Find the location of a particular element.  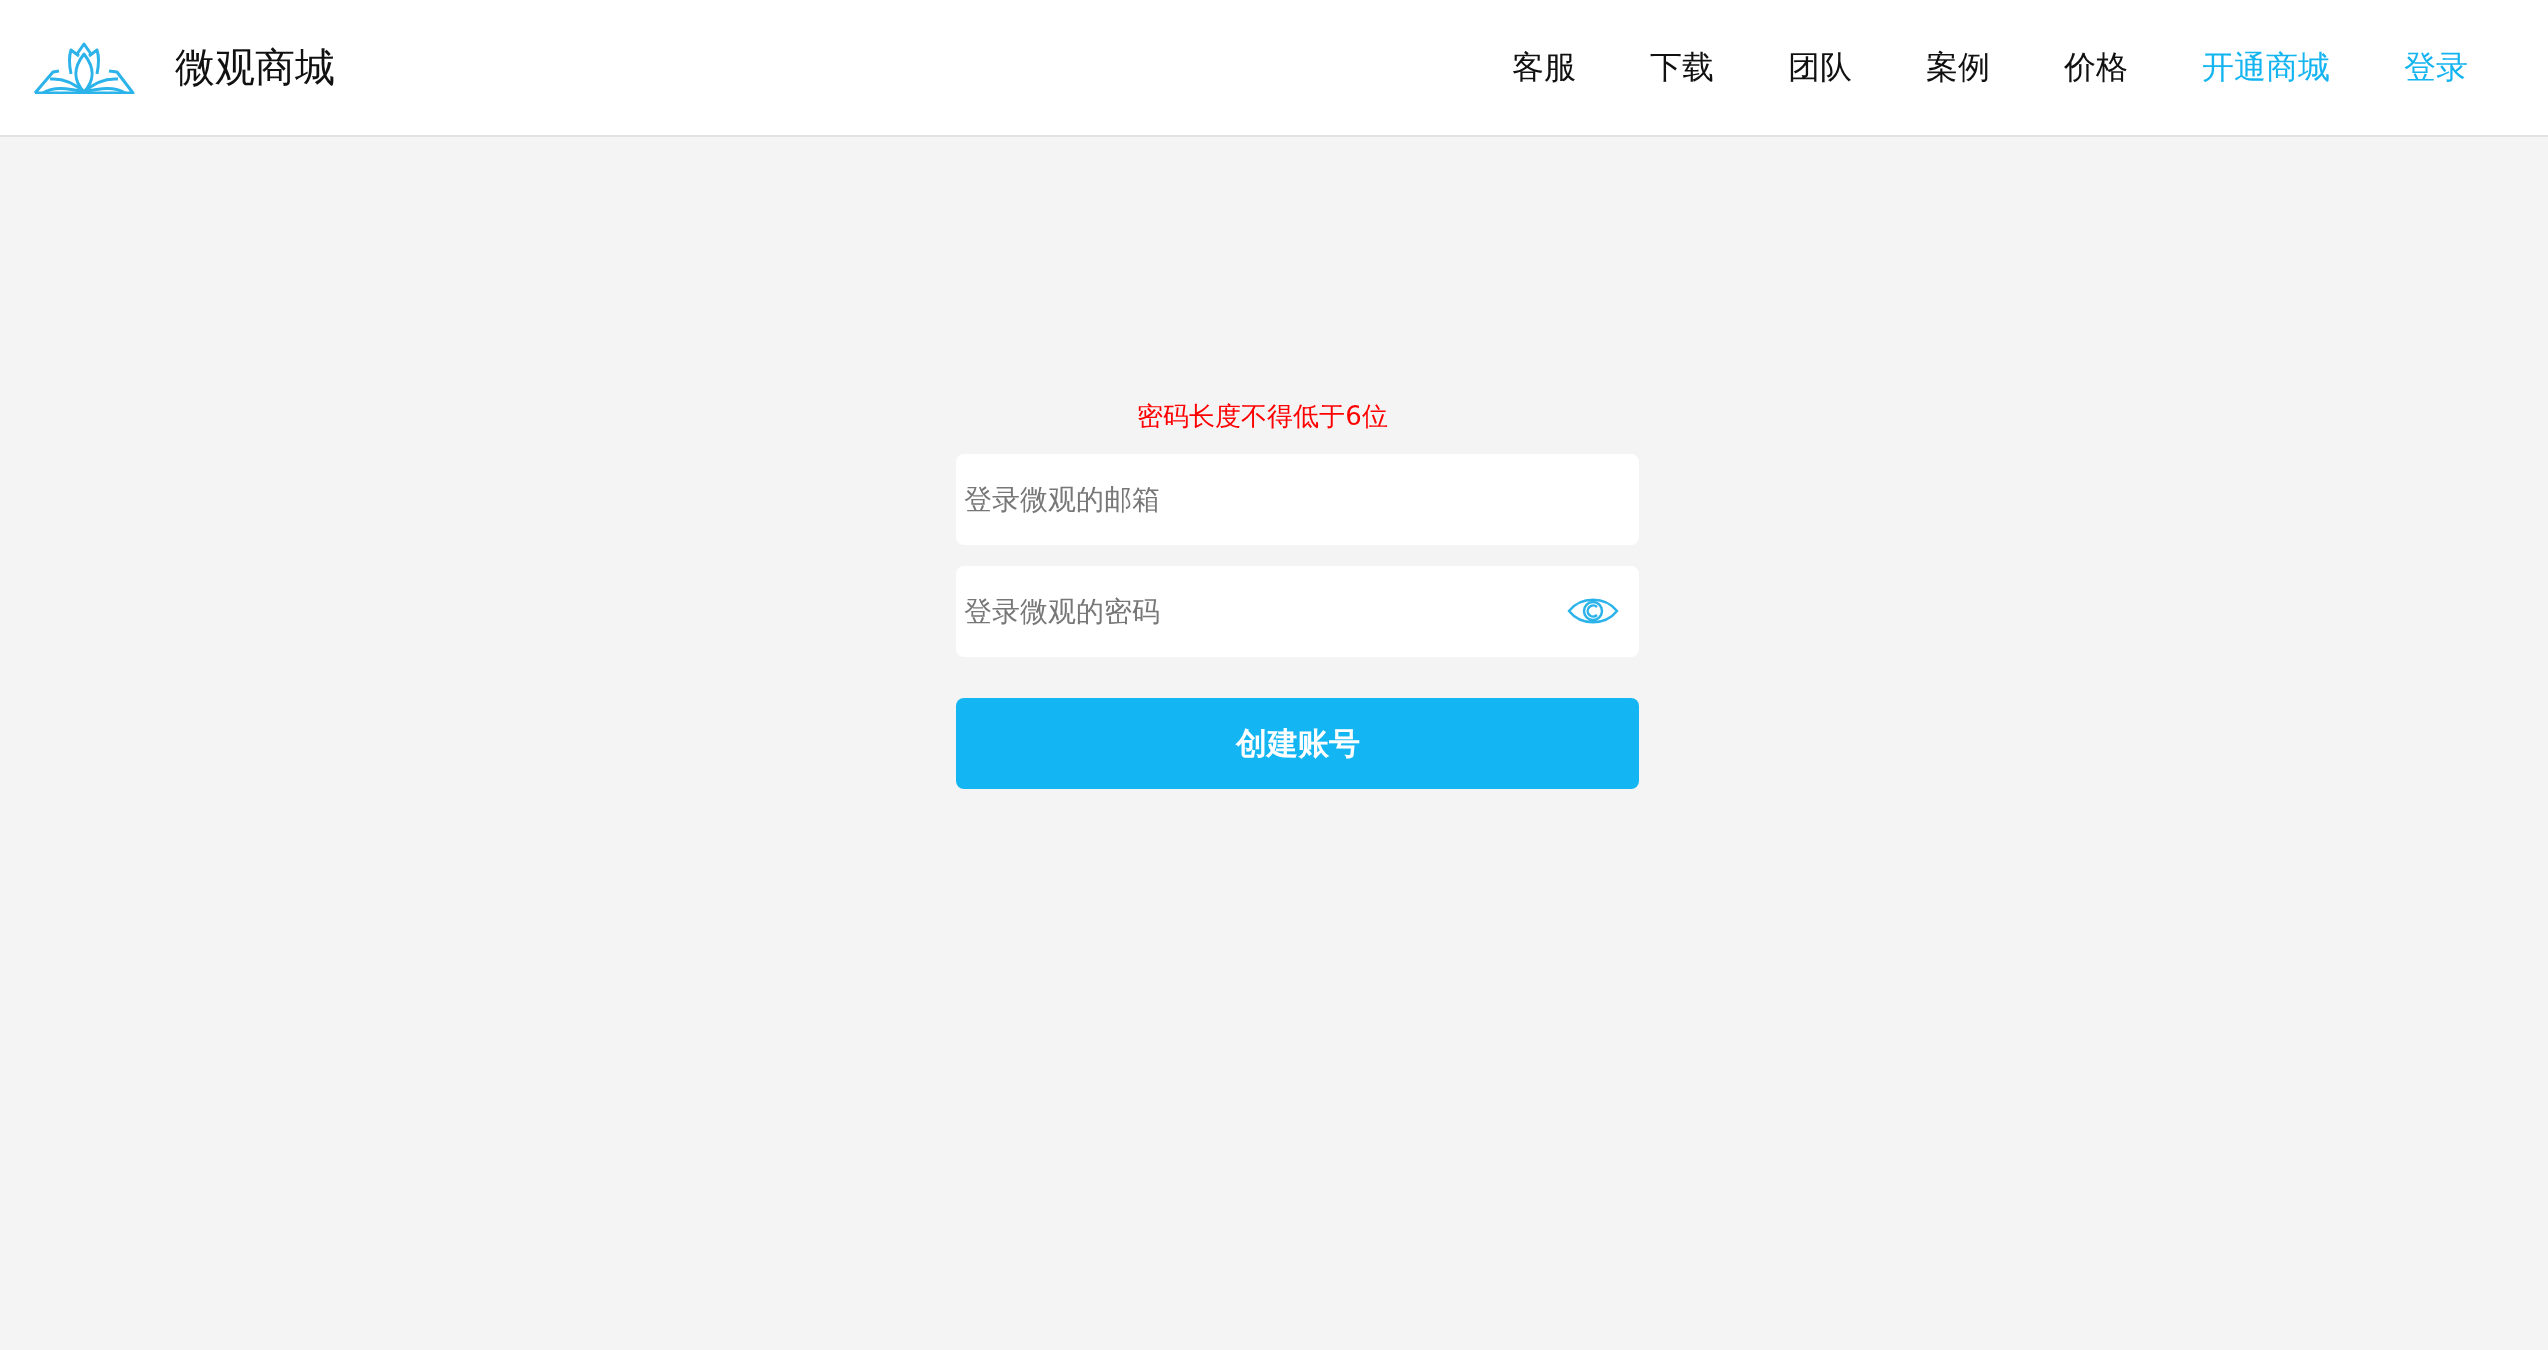

nav-link: 价格 is located at coordinates (2096, 67).